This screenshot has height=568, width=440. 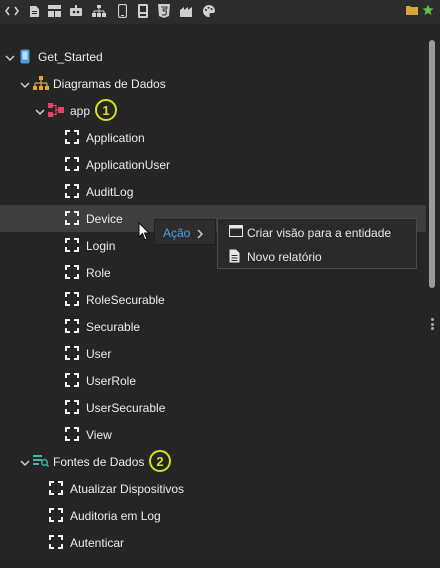 What do you see at coordinates (70, 57) in the screenshot?
I see `tree-item-label: Get_Started` at bounding box center [70, 57].